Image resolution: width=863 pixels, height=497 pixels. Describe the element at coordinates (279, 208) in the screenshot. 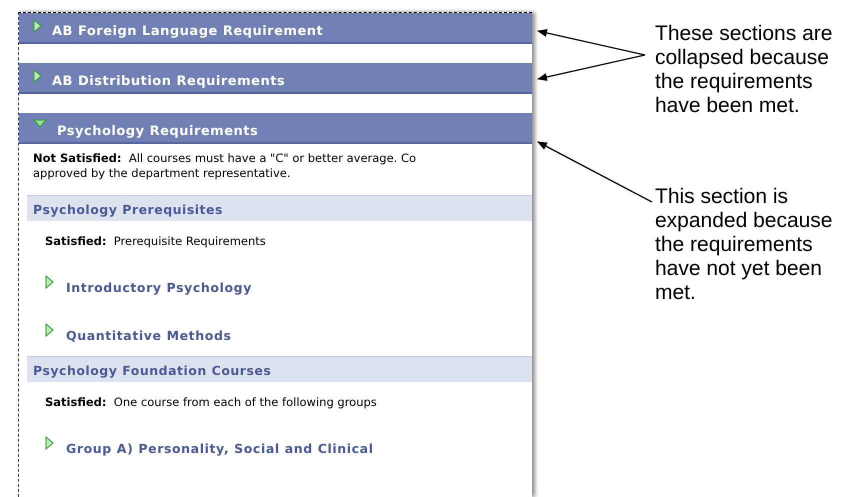

I see `group-header: Psychology Prerequisites` at that location.